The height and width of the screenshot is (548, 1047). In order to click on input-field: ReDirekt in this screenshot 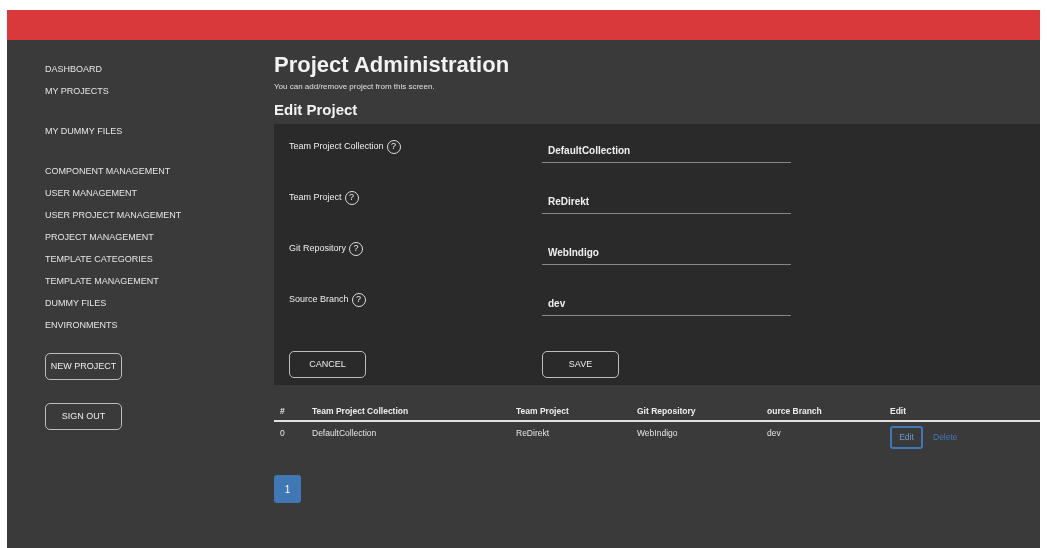, I will do `click(666, 202)`.